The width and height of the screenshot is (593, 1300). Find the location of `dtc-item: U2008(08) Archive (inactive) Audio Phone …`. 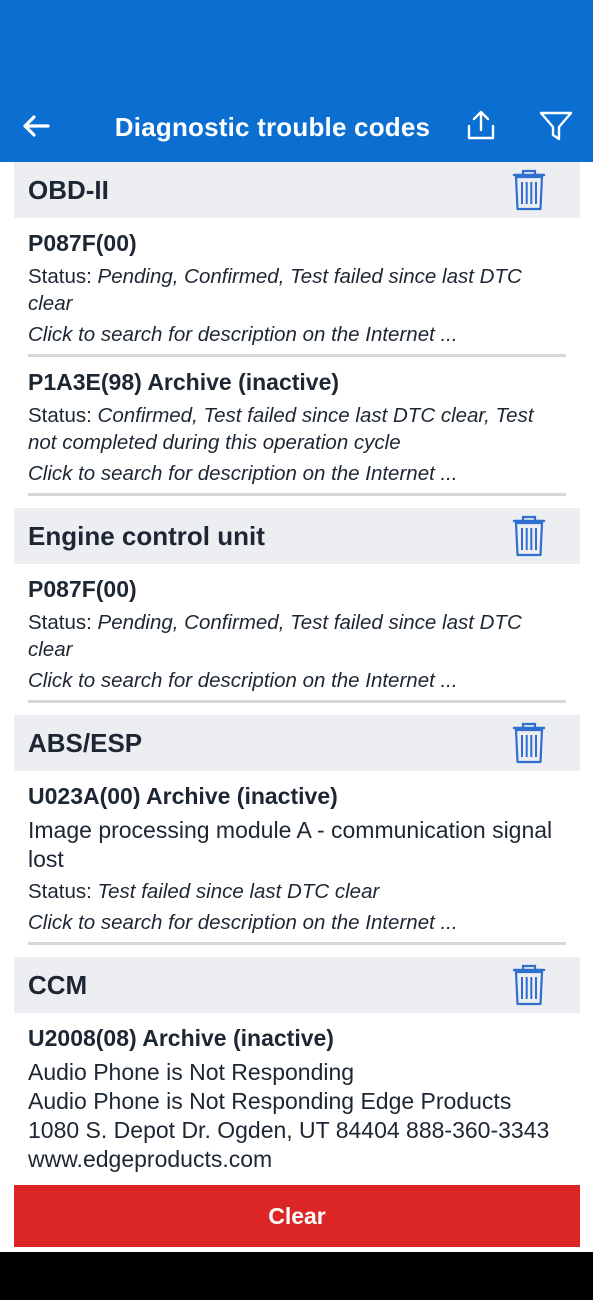

dtc-item: U2008(08) Archive (inactive) Audio Phone … is located at coordinates (297, 1093).